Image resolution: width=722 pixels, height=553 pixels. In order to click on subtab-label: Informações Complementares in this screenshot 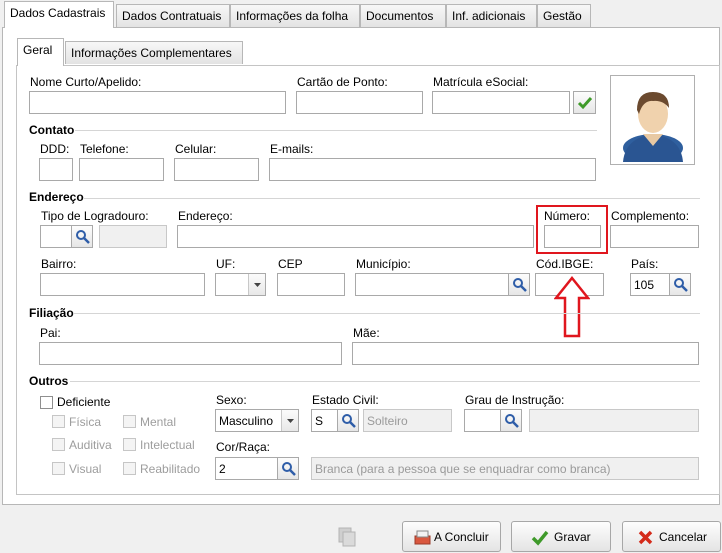, I will do `click(151, 53)`.